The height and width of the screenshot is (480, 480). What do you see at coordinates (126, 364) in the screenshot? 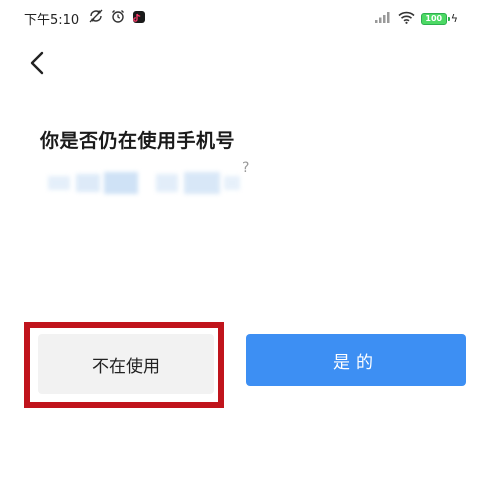
I see `not-in-use-button: 不在使用` at bounding box center [126, 364].